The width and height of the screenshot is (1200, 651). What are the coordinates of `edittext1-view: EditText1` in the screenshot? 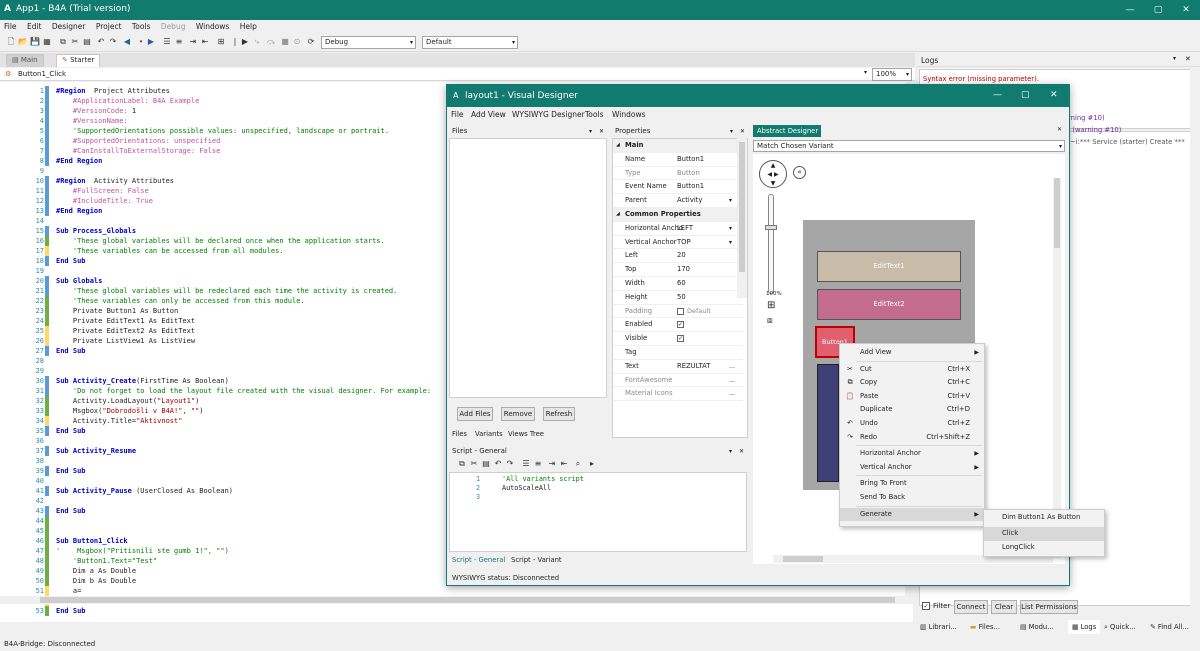 It's located at (889, 266).